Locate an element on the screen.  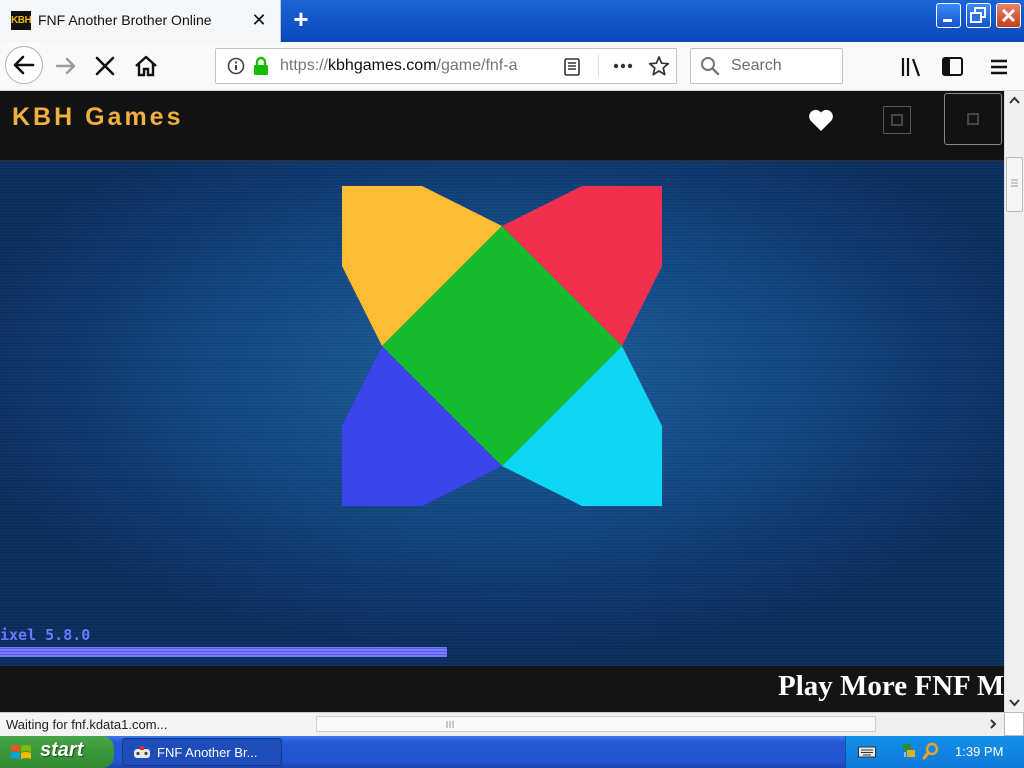
back-button is located at coordinates (24, 65).